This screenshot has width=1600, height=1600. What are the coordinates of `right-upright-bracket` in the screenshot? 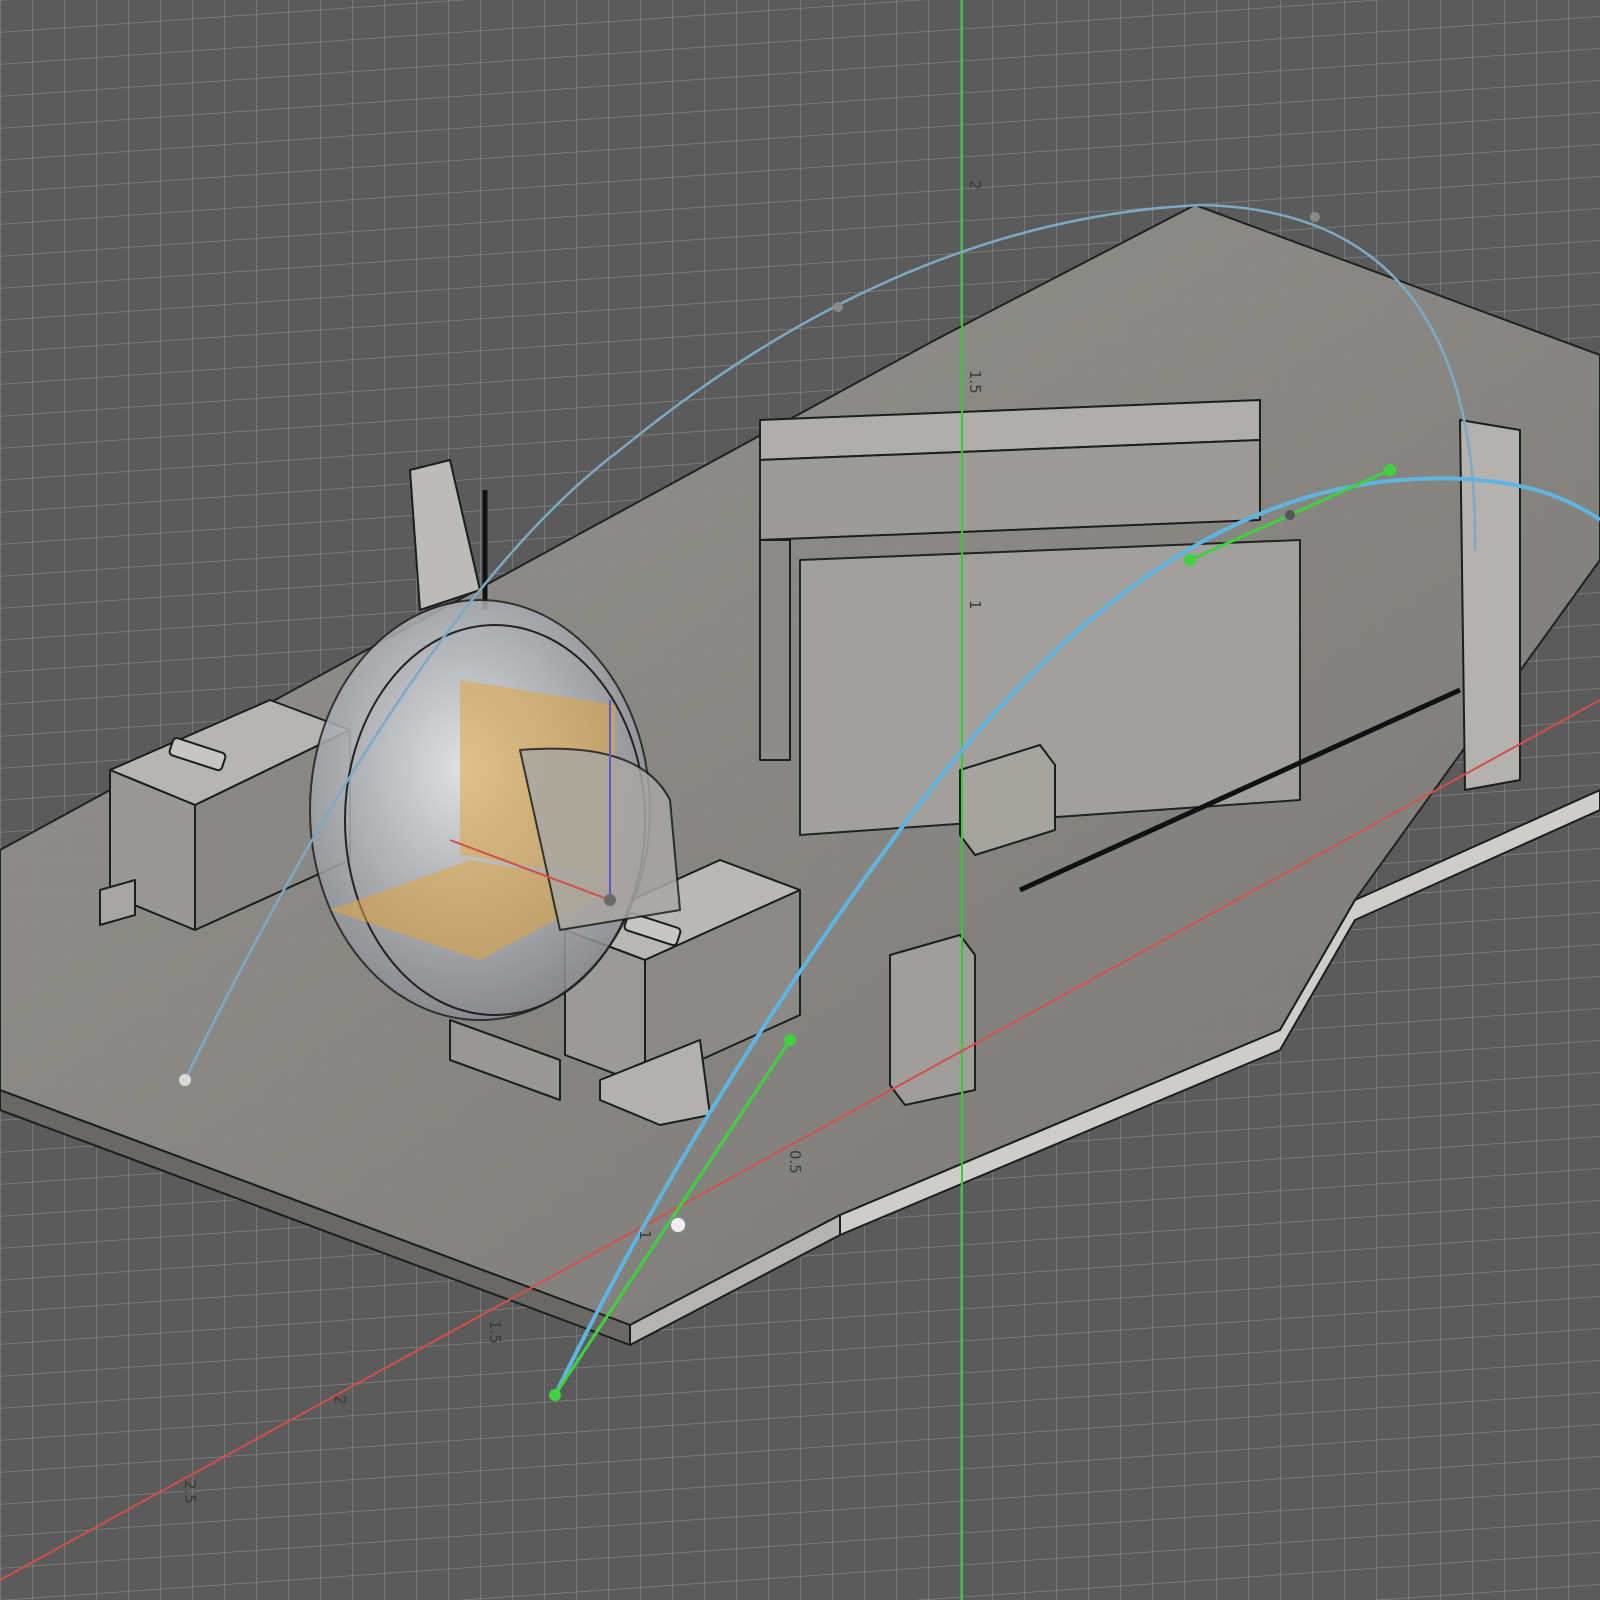 It's located at (1490, 605).